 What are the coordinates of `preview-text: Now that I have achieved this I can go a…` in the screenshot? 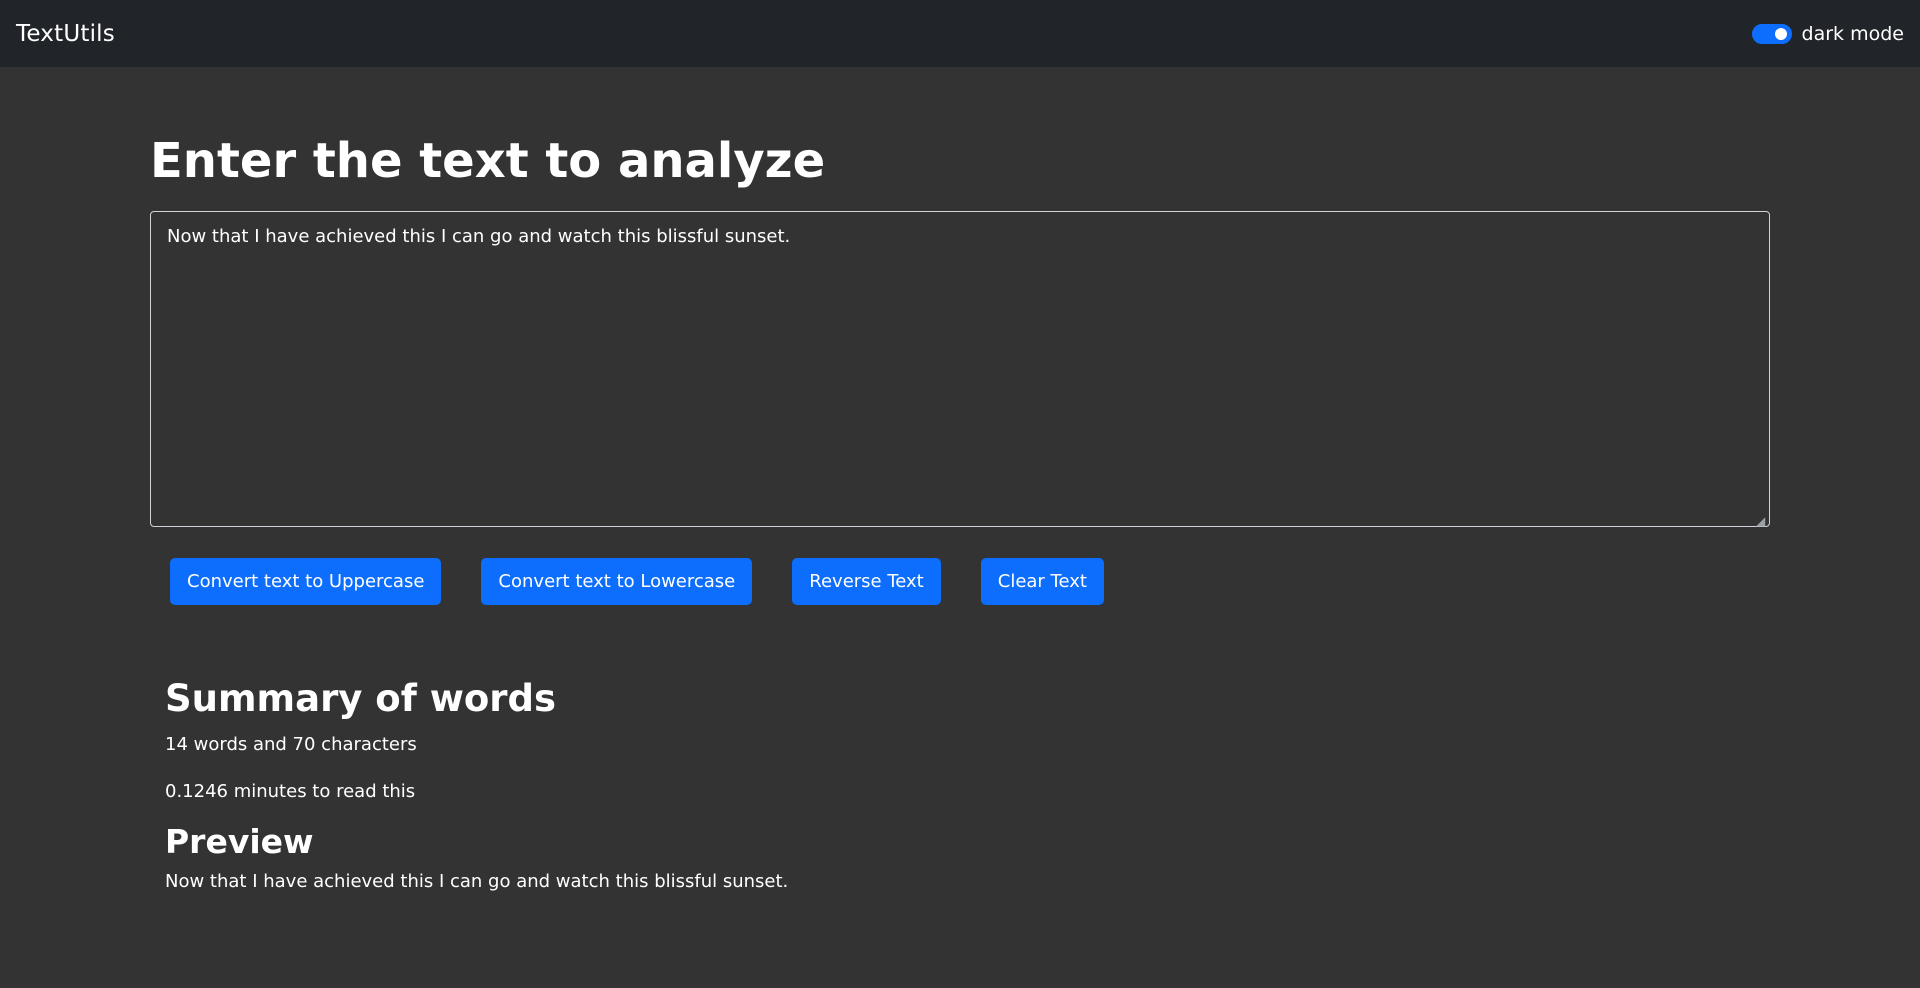 It's located at (477, 881).